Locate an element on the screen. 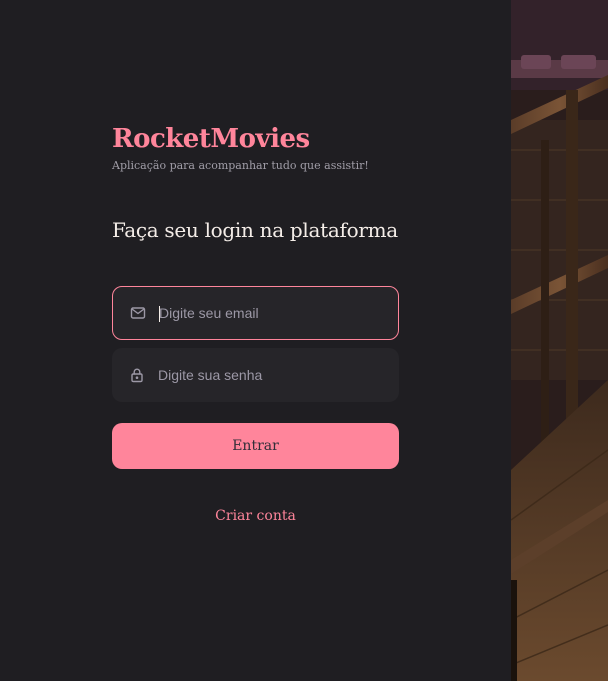 Image resolution: width=608 pixels, height=681 pixels. text-caret is located at coordinates (159, 314).